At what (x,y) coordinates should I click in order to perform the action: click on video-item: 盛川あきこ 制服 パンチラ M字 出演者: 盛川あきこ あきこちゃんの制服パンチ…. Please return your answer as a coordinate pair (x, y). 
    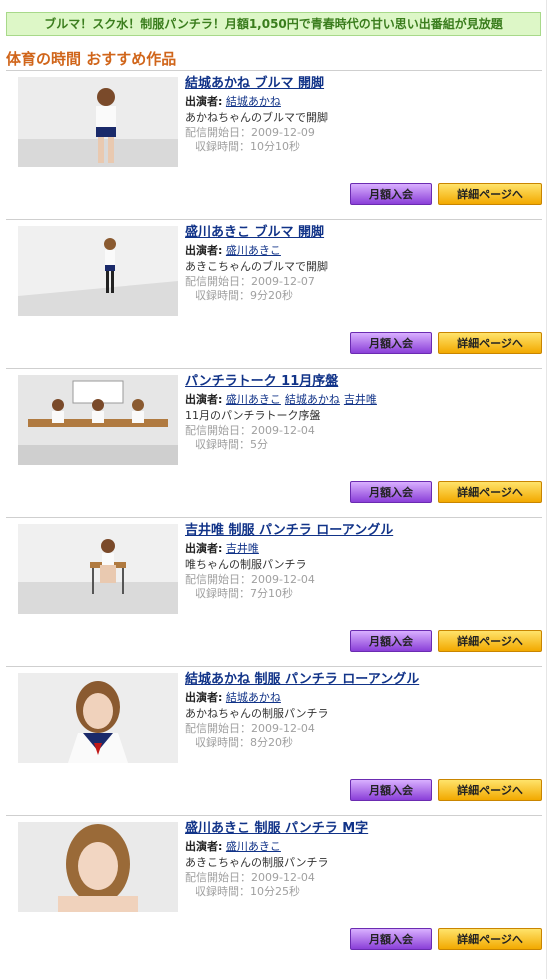
    Looking at the image, I should click on (274, 889).